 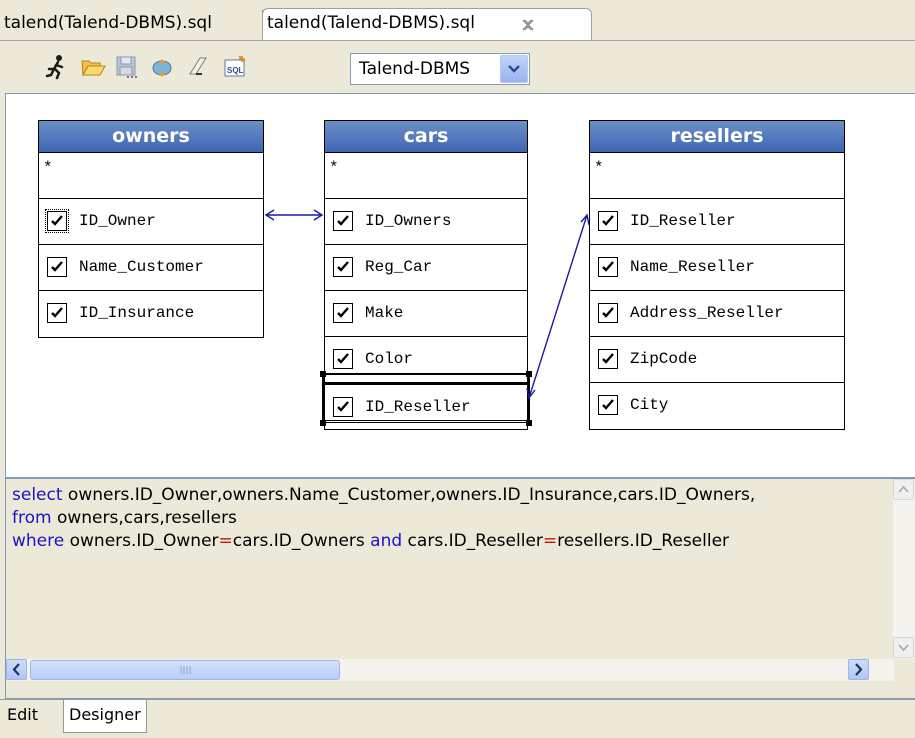 What do you see at coordinates (427, 304) in the screenshot?
I see `relation-links` at bounding box center [427, 304].